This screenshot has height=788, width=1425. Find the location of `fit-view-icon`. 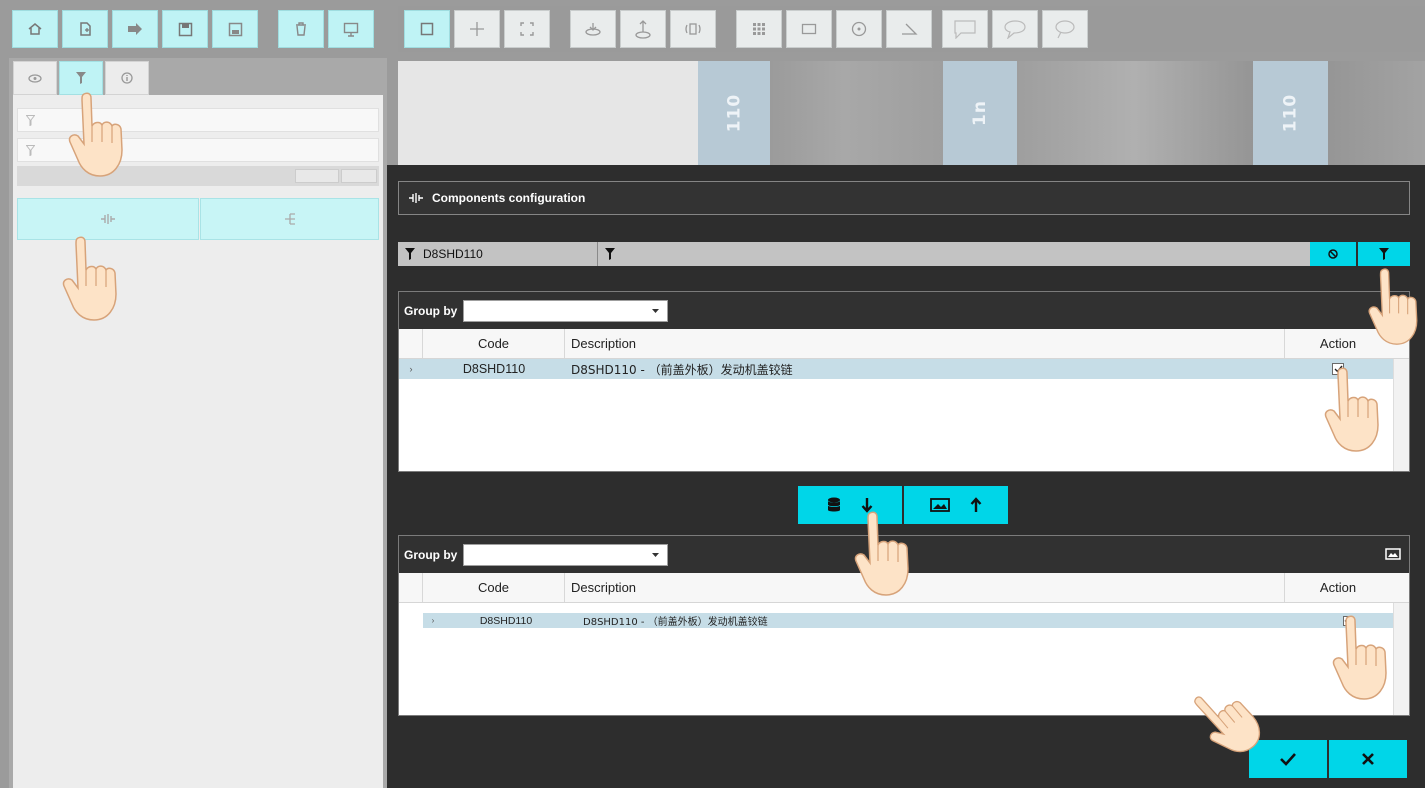

fit-view-icon is located at coordinates (527, 29).